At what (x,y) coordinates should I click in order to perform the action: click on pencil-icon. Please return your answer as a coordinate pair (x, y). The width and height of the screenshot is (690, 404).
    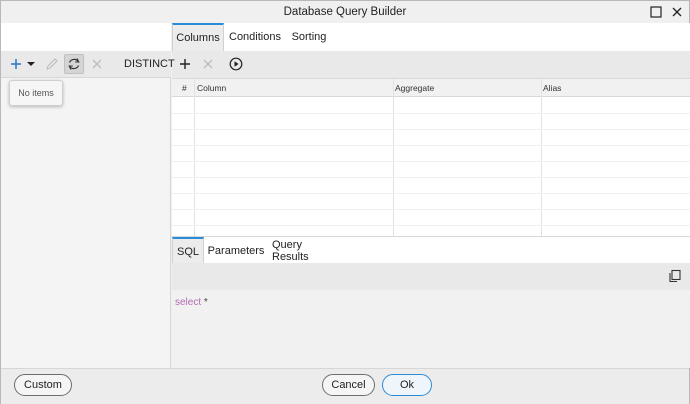
    Looking at the image, I should click on (52, 64).